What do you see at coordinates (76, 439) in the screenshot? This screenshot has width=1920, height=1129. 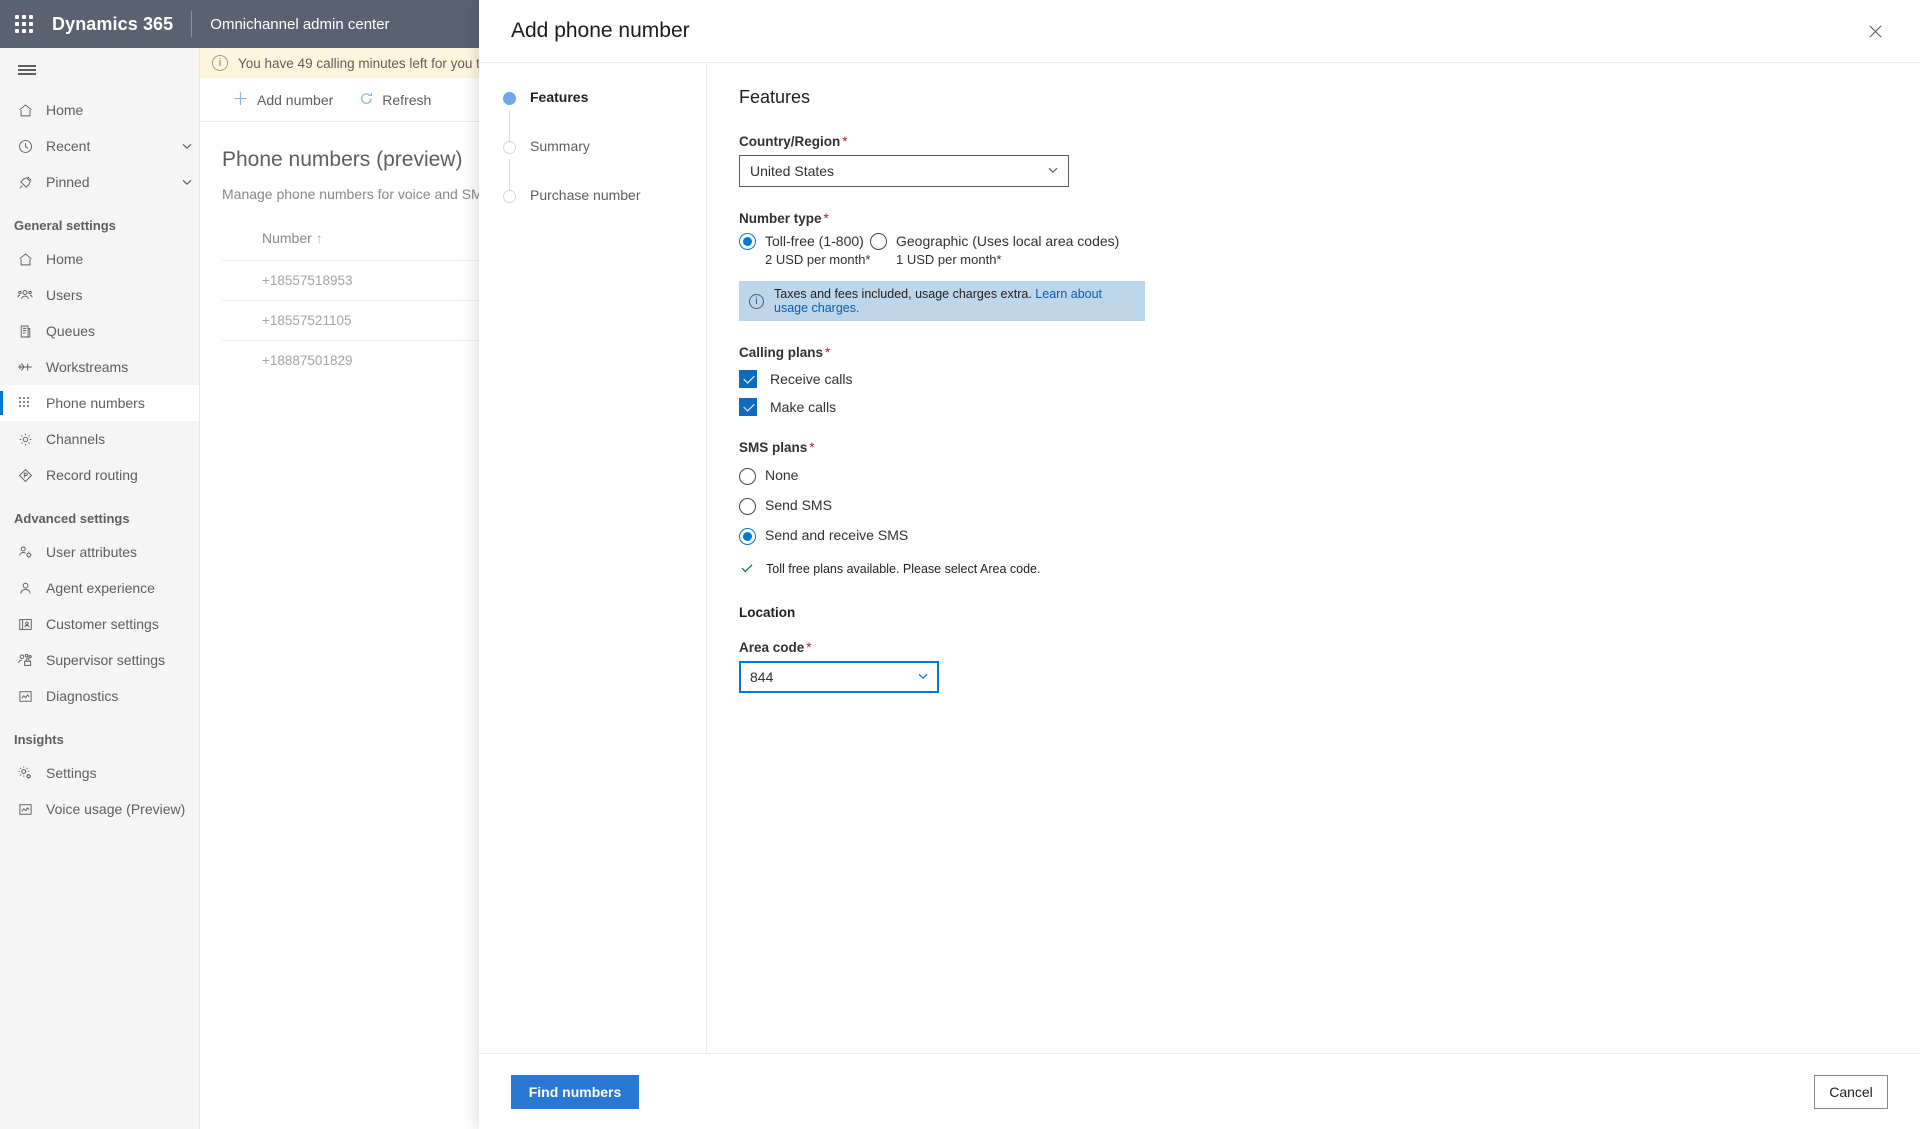 I see `sidebar-item-label: Channels` at bounding box center [76, 439].